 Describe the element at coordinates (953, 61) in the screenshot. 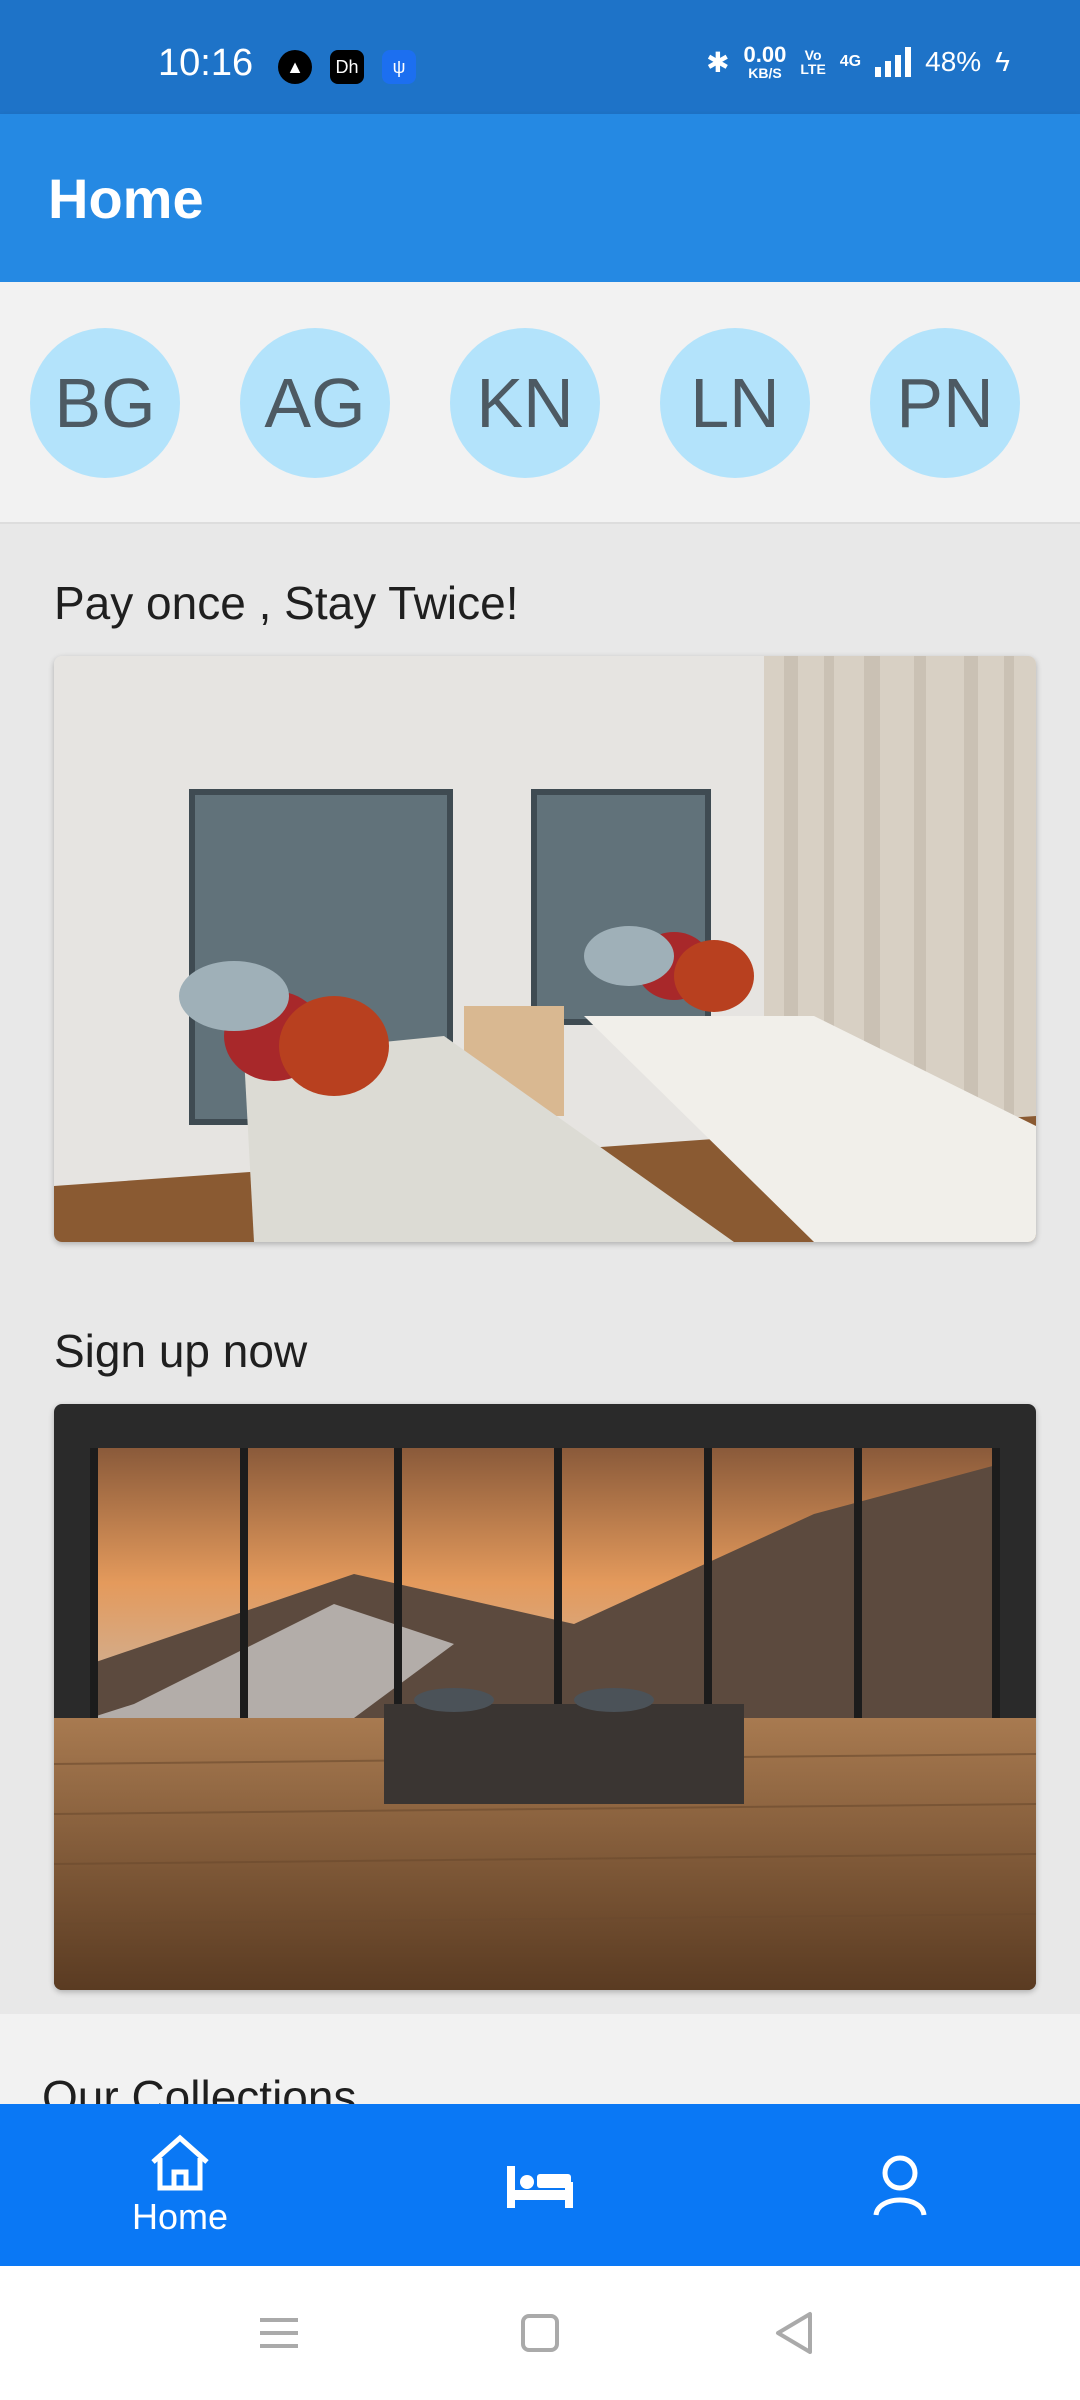

I see `battery-level: 48%` at that location.